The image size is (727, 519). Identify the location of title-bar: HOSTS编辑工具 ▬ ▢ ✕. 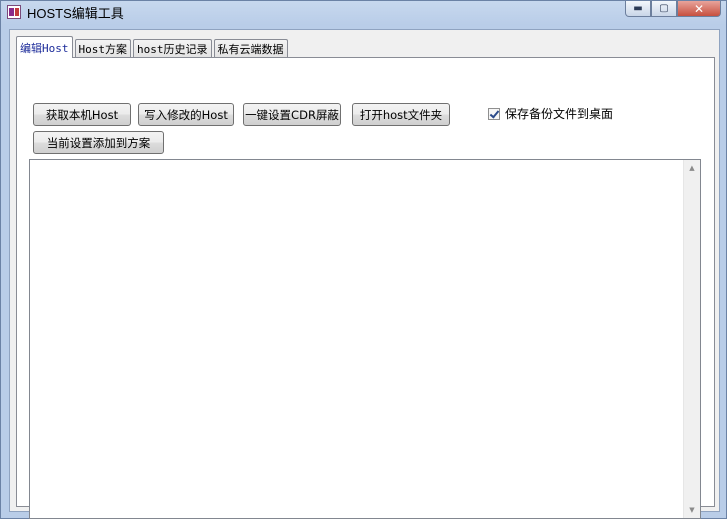
(363, 12).